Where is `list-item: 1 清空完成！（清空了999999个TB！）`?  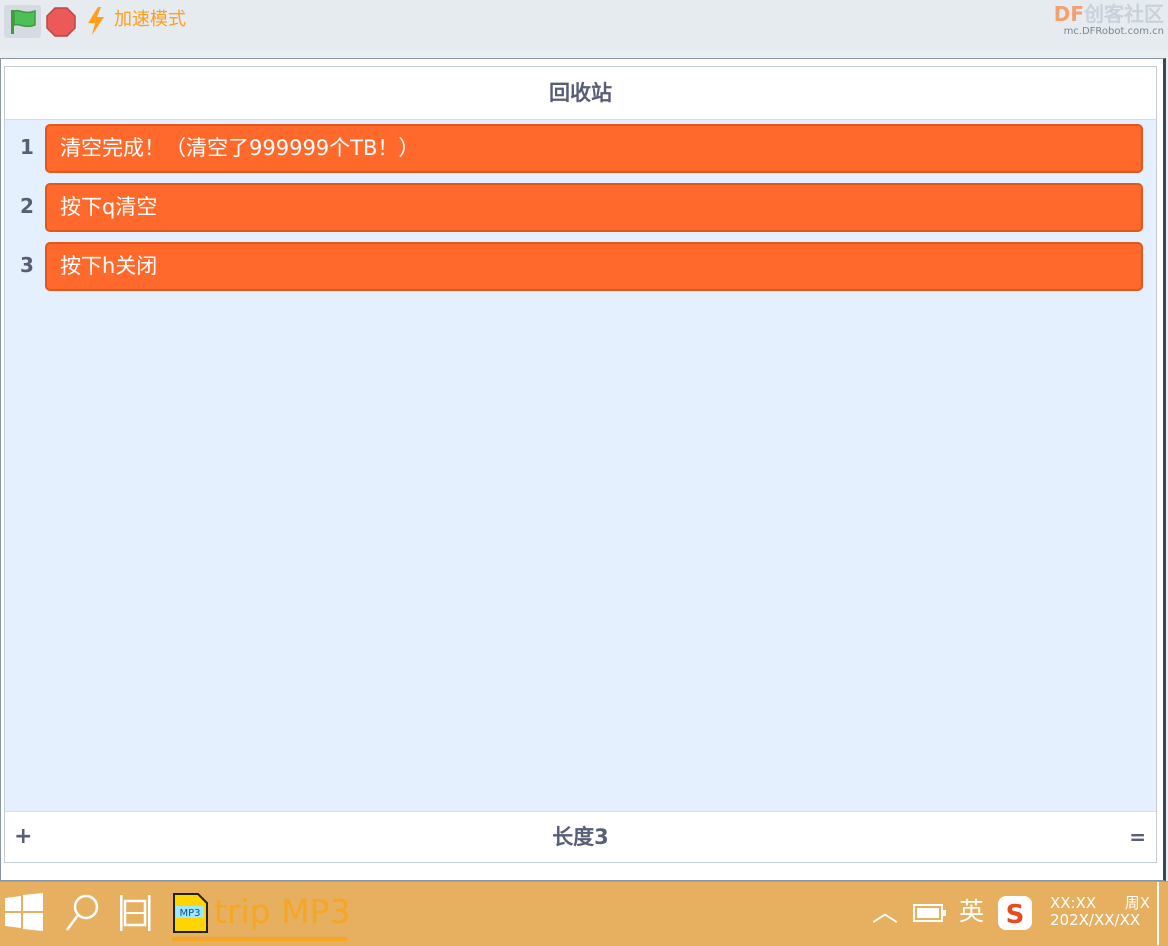 list-item: 1 清空完成！（清空了999999个TB！） is located at coordinates (580, 147).